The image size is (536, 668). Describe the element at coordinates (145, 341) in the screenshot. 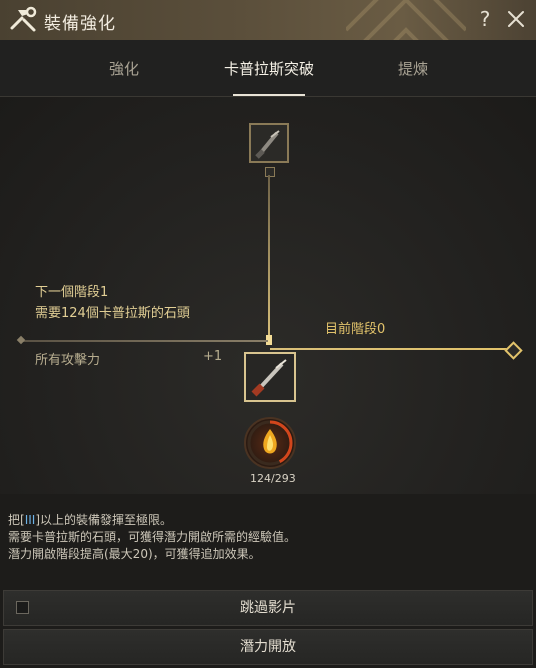

I see `stat-line-left` at that location.